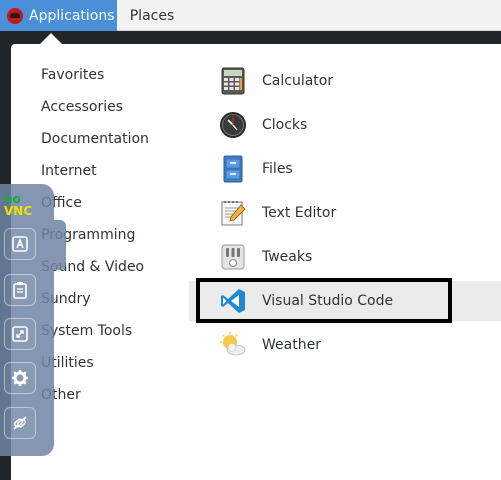 This screenshot has height=480, width=501. Describe the element at coordinates (233, 213) in the screenshot. I see `text-editor-icon` at that location.